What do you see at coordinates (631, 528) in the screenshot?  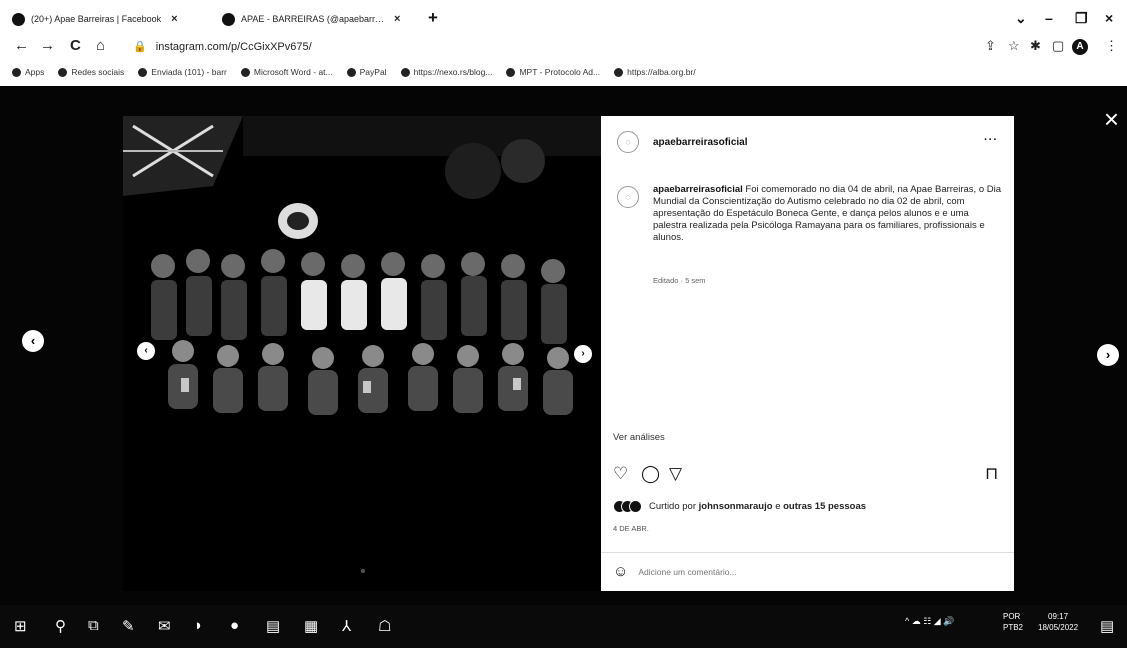 I see `post-date: 4 DE ABR.` at bounding box center [631, 528].